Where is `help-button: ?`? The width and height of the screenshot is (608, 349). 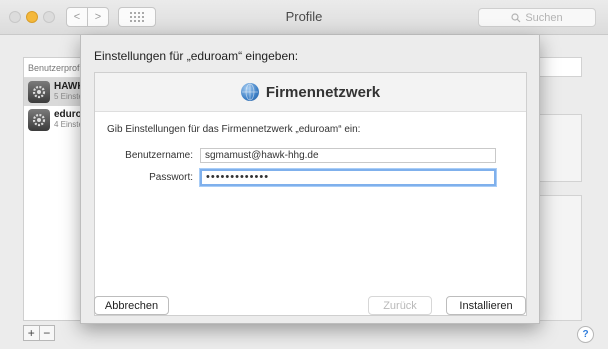
help-button: ? is located at coordinates (585, 334).